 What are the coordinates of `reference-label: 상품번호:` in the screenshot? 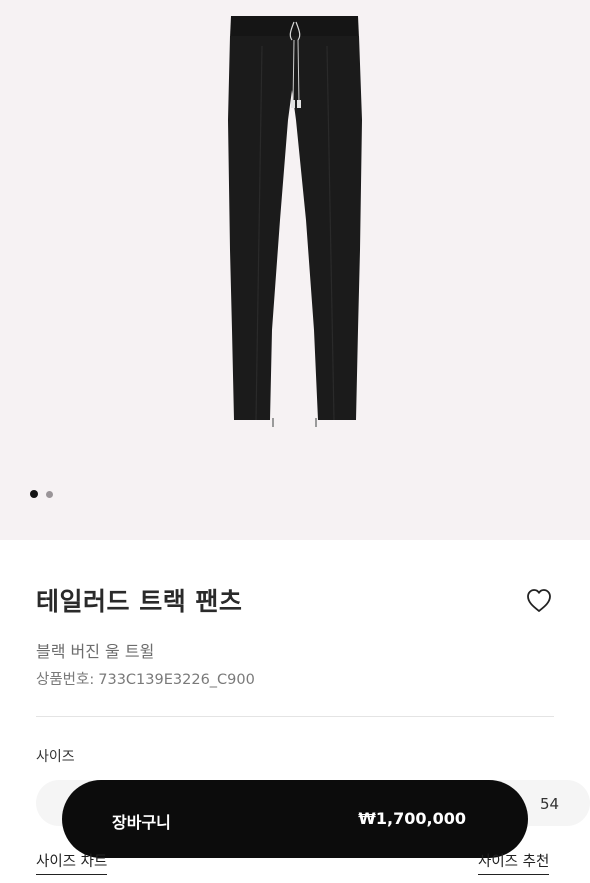 It's located at (65, 680).